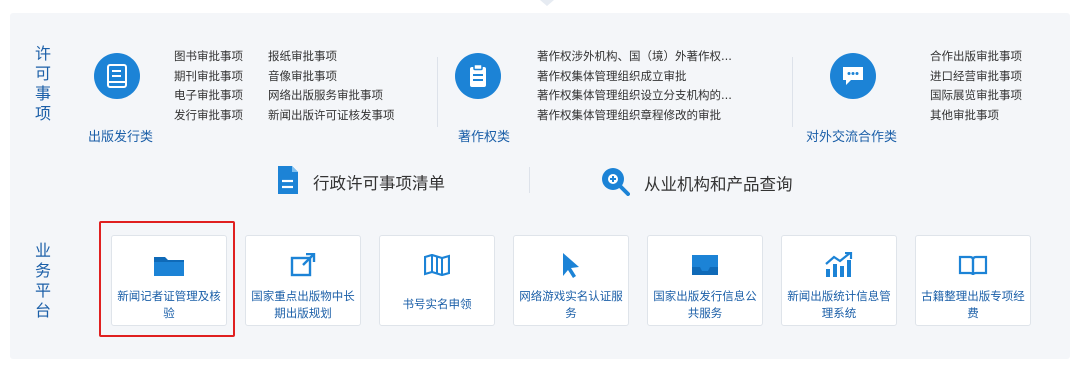  I want to click on admin-license-list-link: 行政许可事项清单, so click(361, 182).